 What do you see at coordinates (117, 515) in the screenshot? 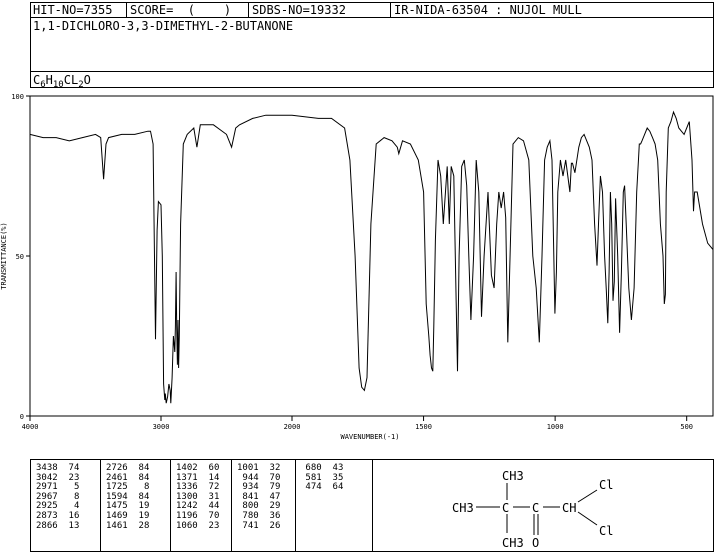
I see `peak-wavenumber: 1469` at bounding box center [117, 515].